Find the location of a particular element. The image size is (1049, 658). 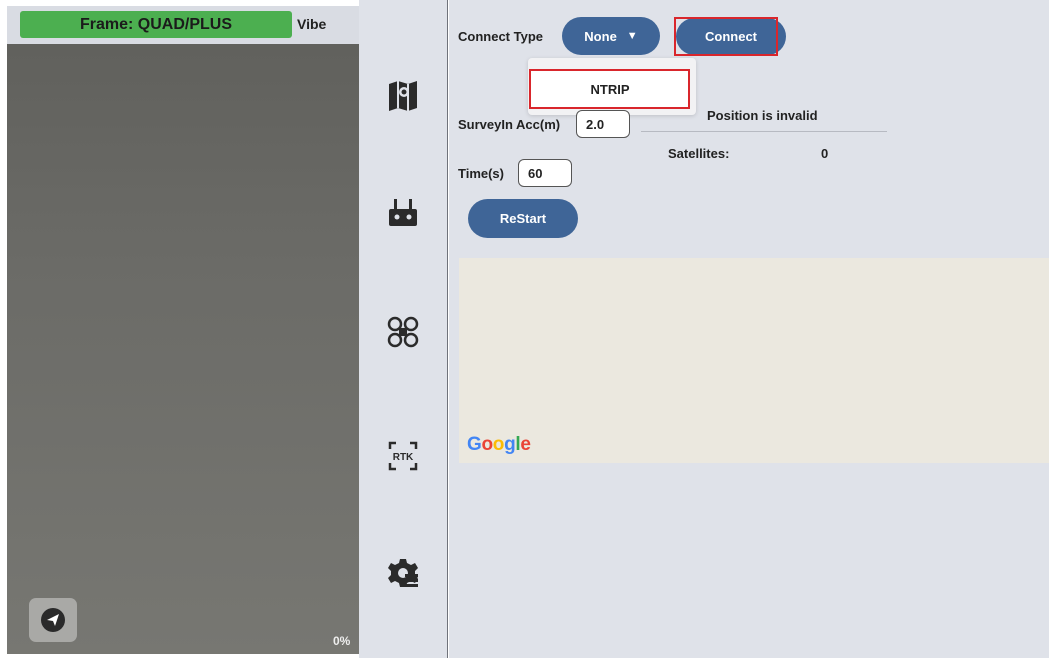

nav-settings is located at coordinates (403, 573).